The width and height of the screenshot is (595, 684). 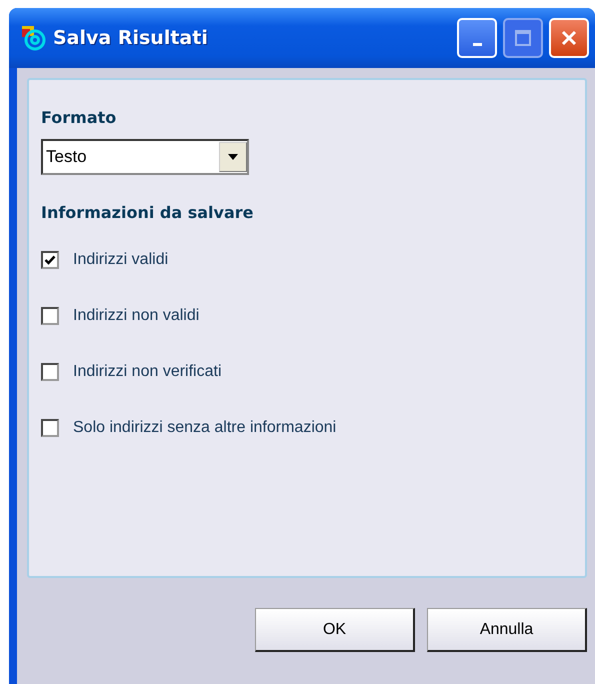 I want to click on checkbox-label: Indirizzi validi, so click(x=120, y=260).